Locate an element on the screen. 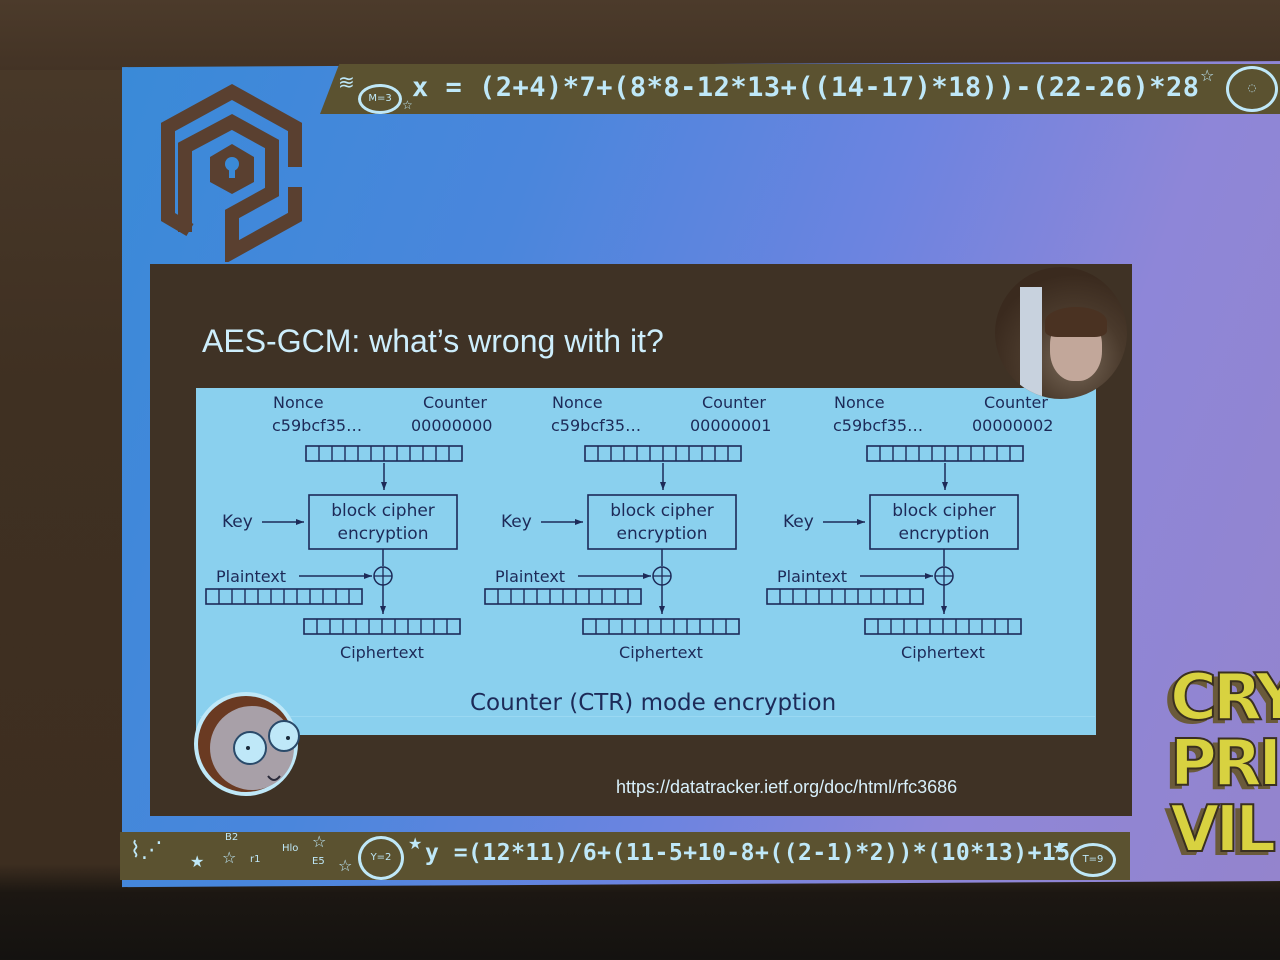 This screenshot has height=960, width=1280. counter-value: 00000002 is located at coordinates (1012, 425).